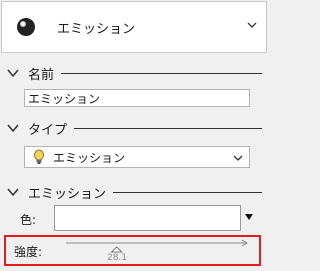 This screenshot has width=320, height=271. Describe the element at coordinates (89, 157) in the screenshot. I see `type-selected-value: エミッション` at that location.